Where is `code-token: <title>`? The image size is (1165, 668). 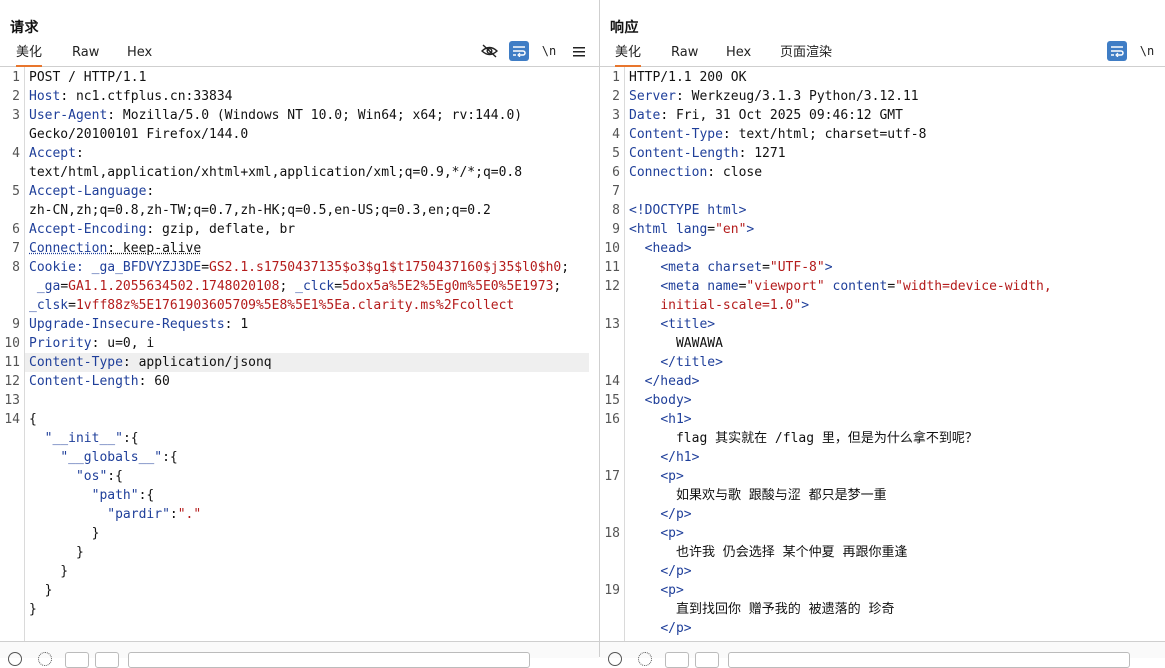 code-token: <title> is located at coordinates (687, 324).